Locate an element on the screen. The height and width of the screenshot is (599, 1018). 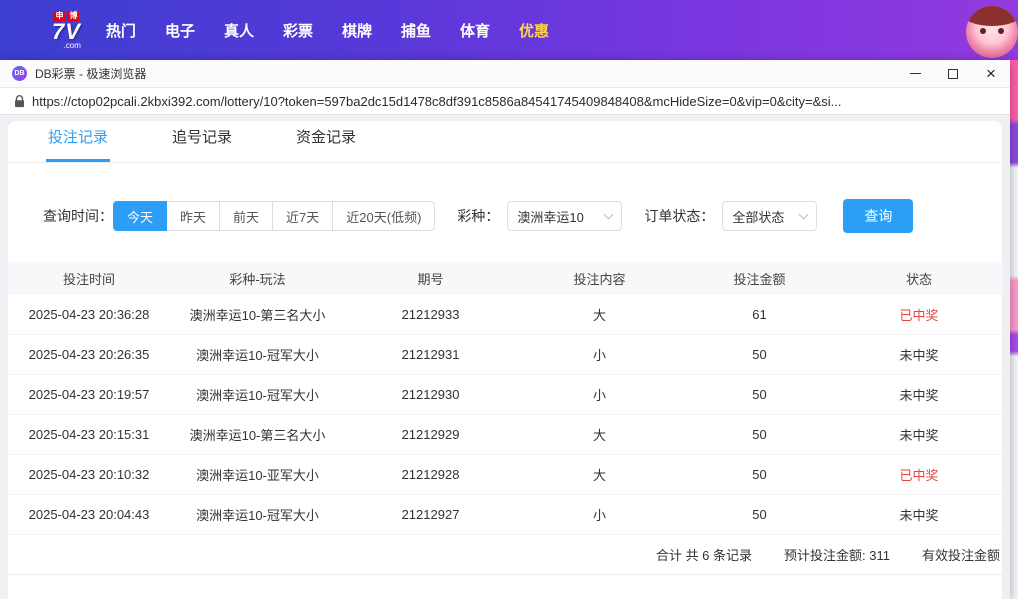
time-option-yesterday: 昨天 is located at coordinates (193, 216).